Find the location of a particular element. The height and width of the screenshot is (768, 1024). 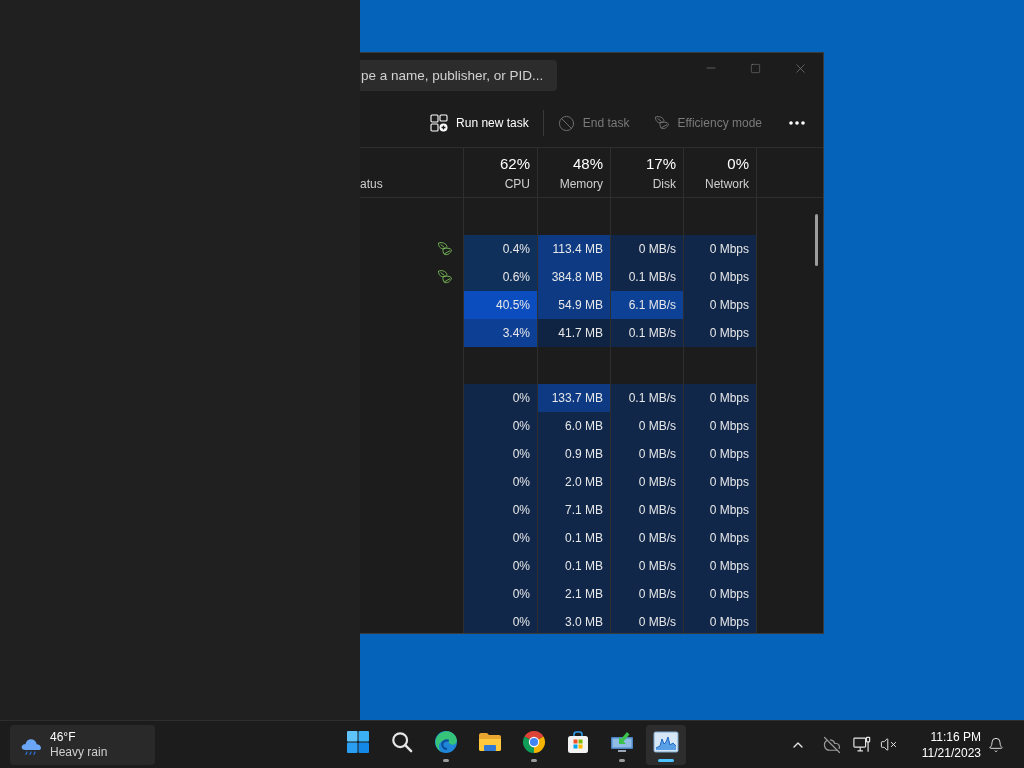

maximize-icon is located at coordinates (755, 68).